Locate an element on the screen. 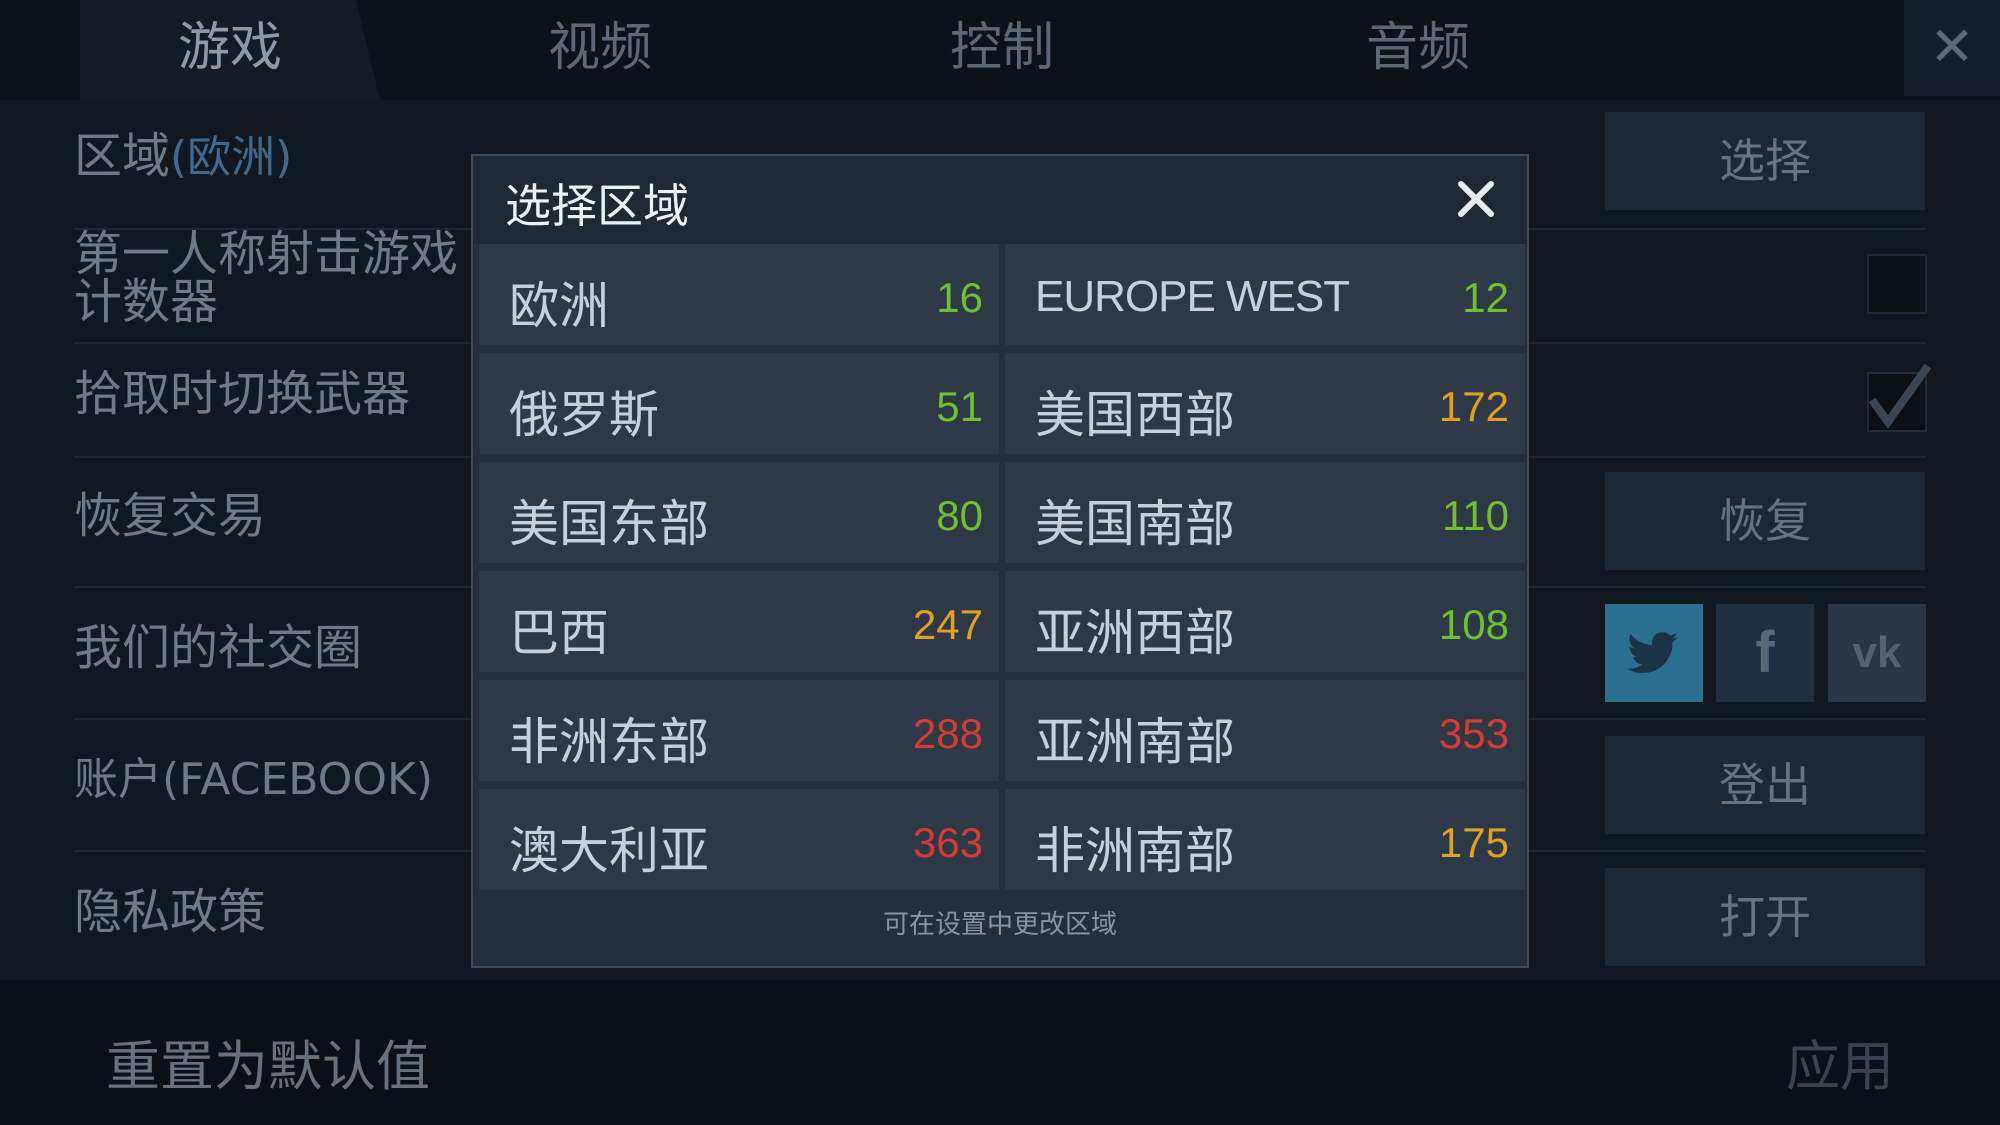 Image resolution: width=2000 pixels, height=1125 pixels. region-ping: 12 is located at coordinates (1485, 297).